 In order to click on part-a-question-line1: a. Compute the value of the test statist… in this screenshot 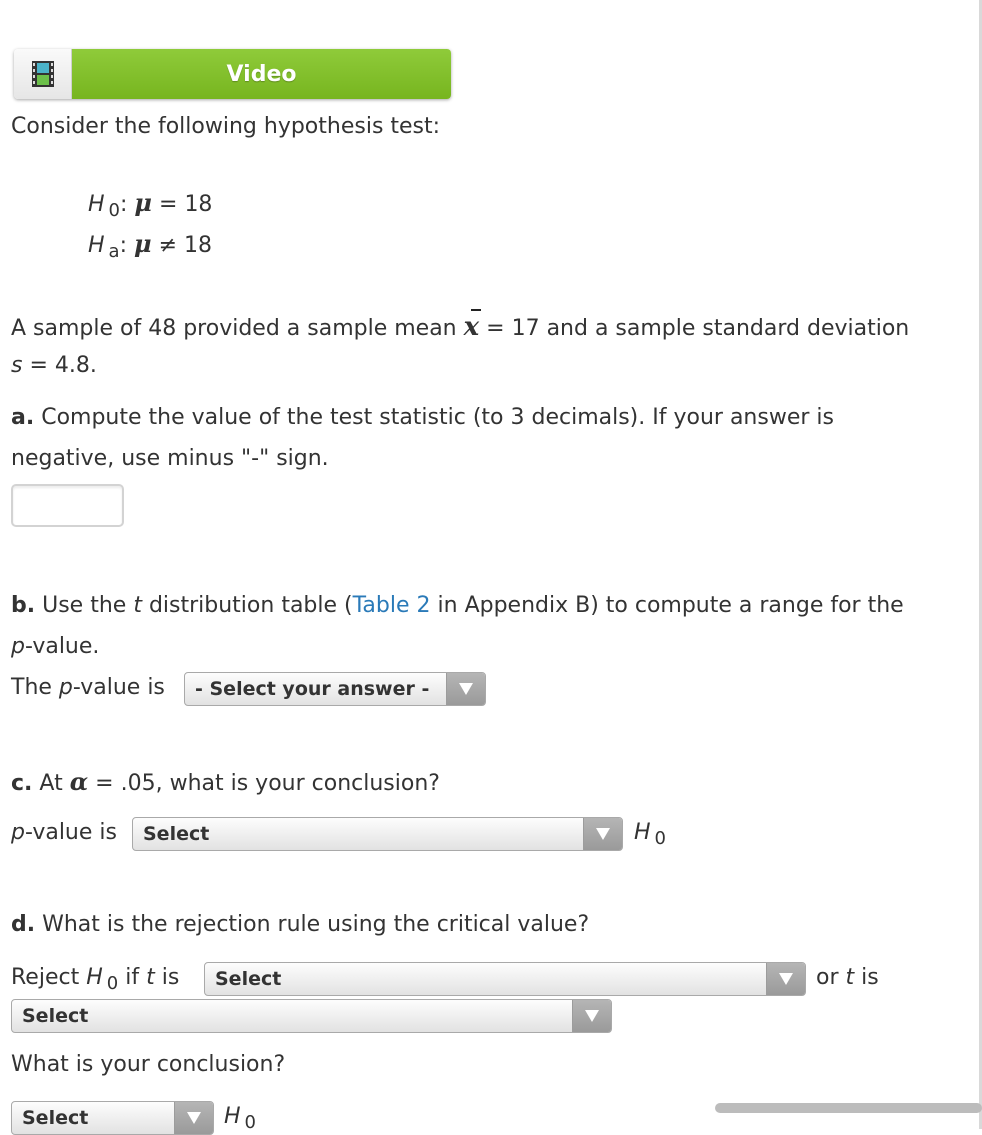, I will do `click(422, 417)`.